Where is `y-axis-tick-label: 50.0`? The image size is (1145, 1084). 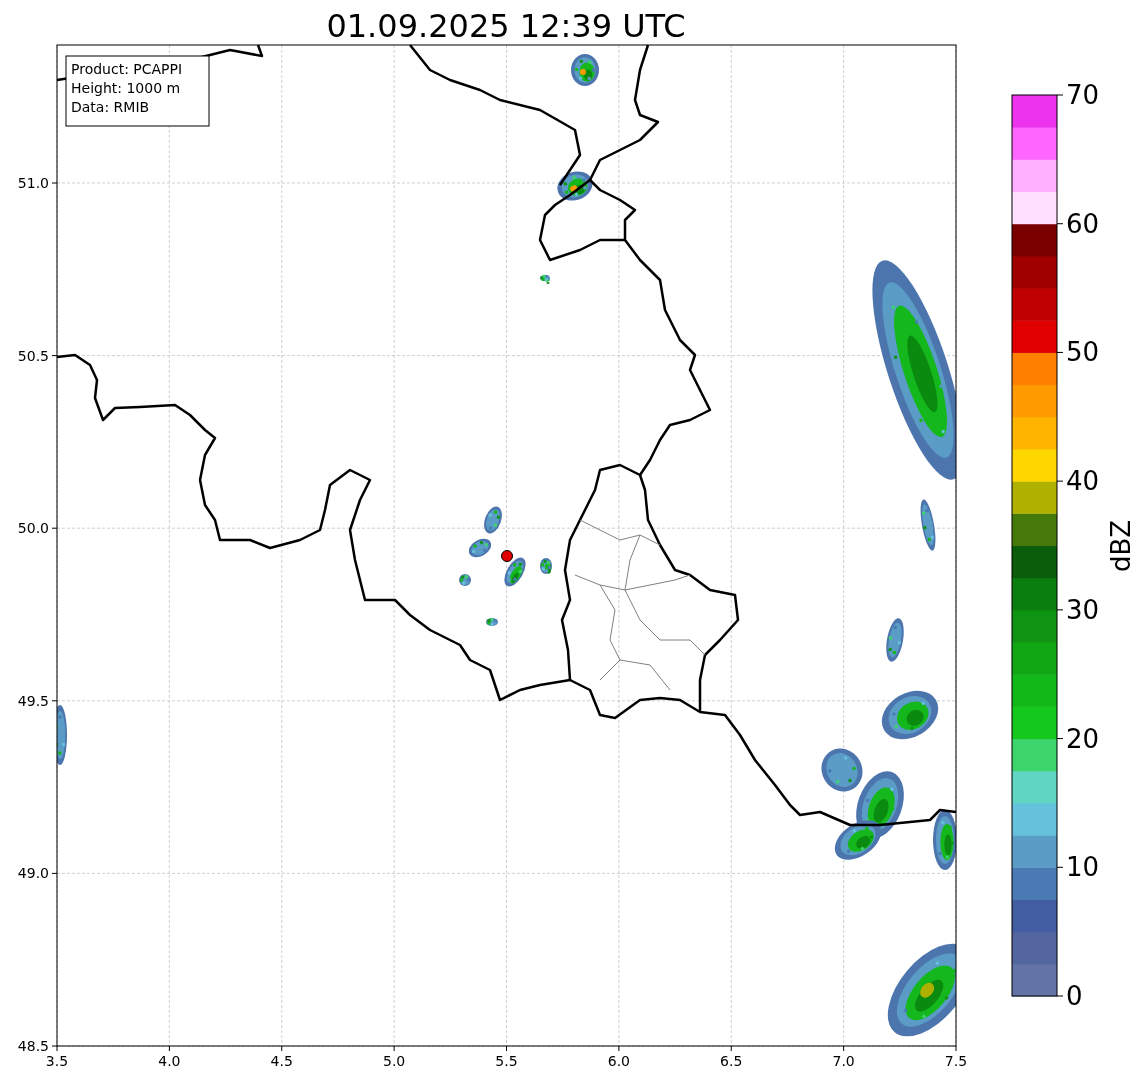
y-axis-tick-label: 50.0 is located at coordinates (33, 528).